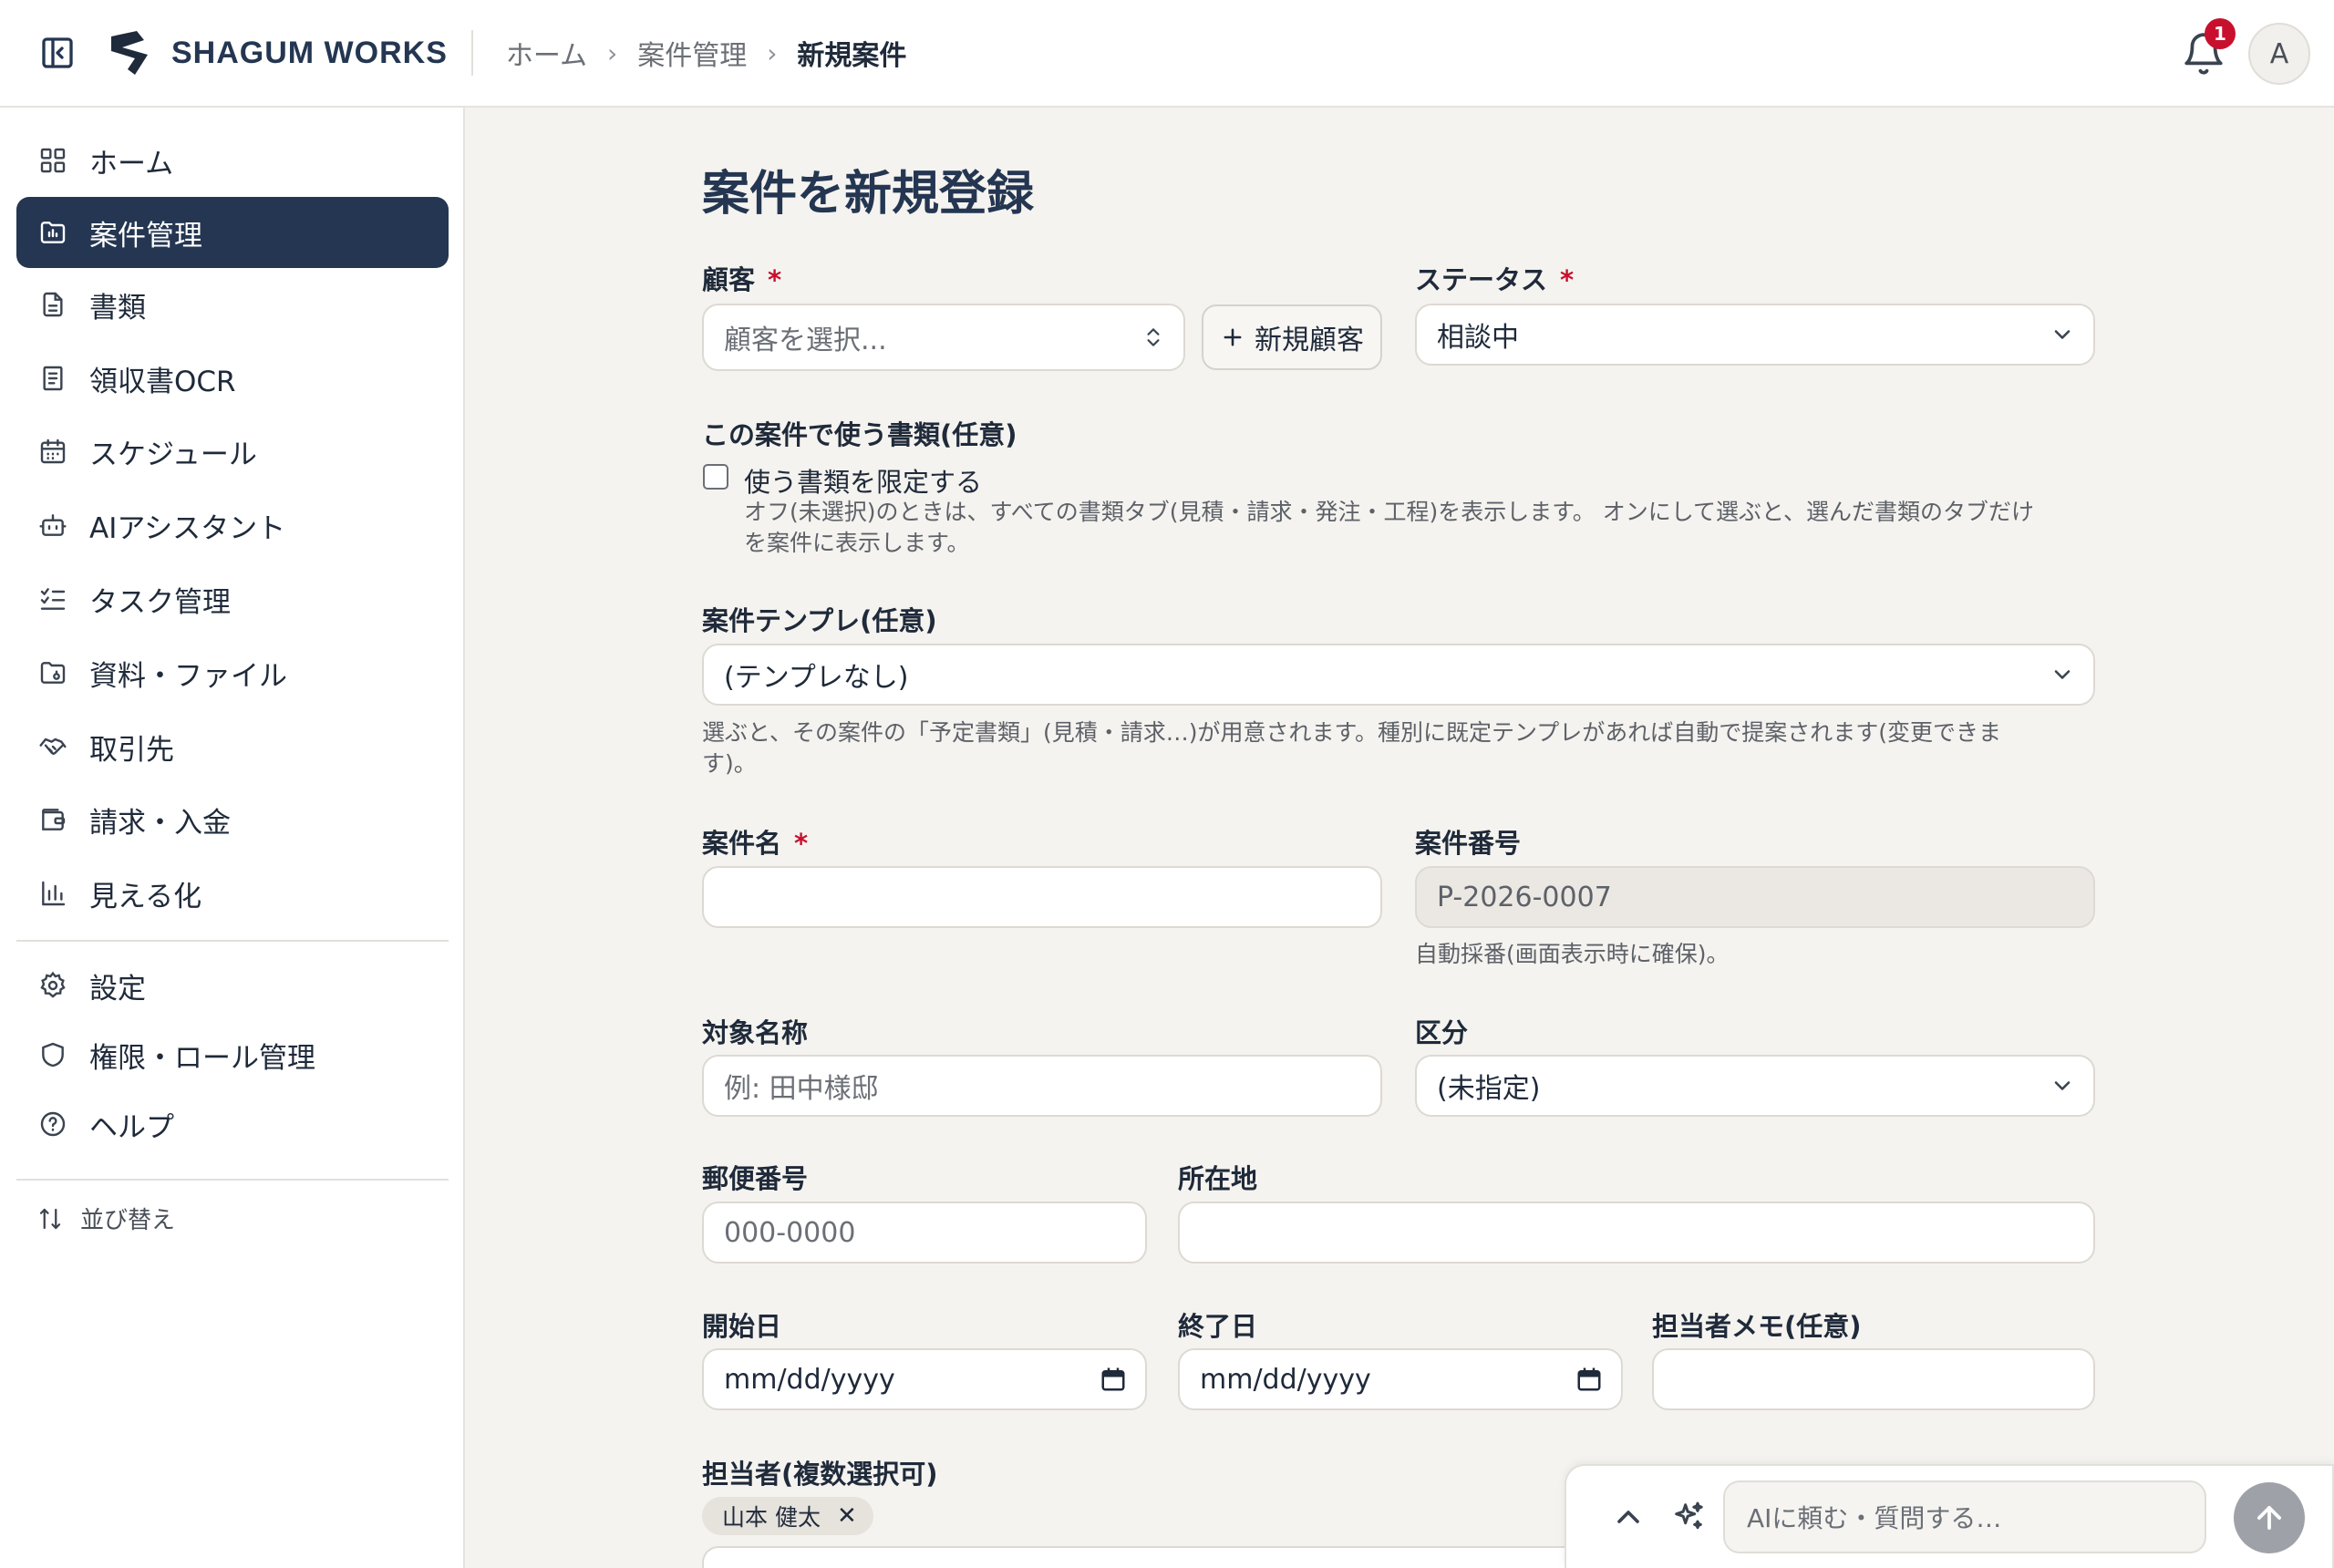 This screenshot has height=1568, width=2334. I want to click on checklist-icon, so click(53, 599).